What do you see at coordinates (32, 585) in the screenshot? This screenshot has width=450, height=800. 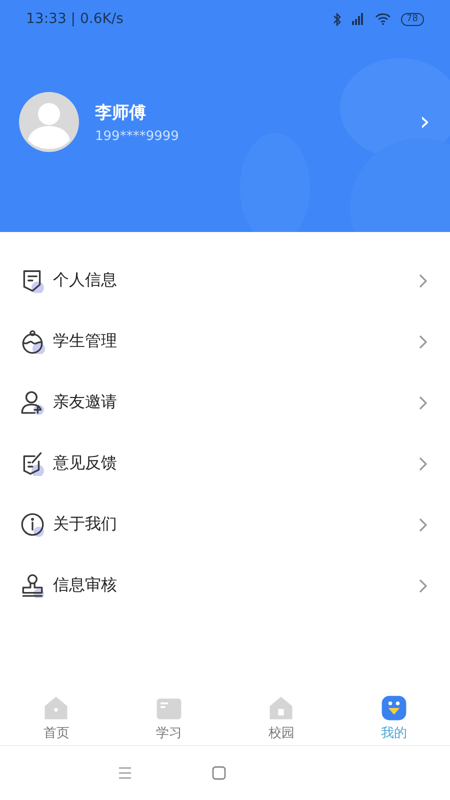 I see `stamp-icon` at bounding box center [32, 585].